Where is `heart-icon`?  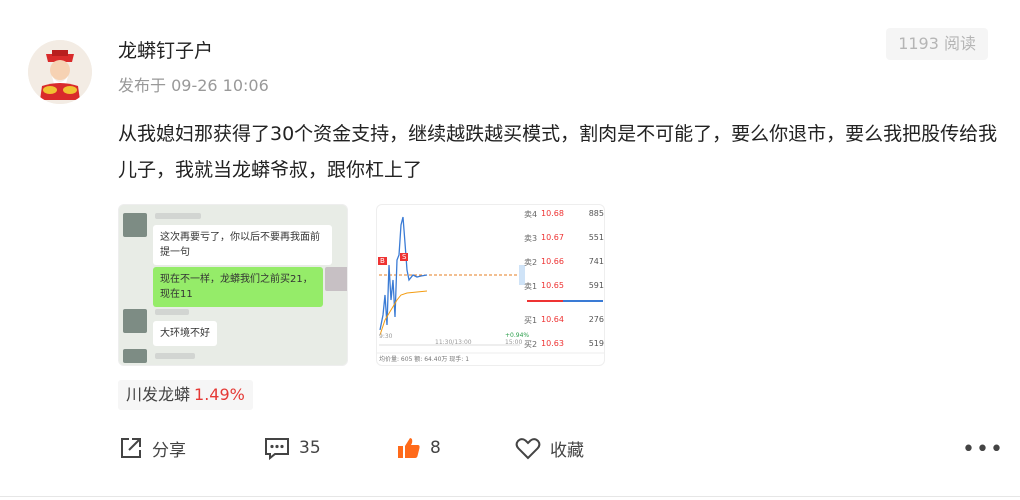 heart-icon is located at coordinates (528, 449).